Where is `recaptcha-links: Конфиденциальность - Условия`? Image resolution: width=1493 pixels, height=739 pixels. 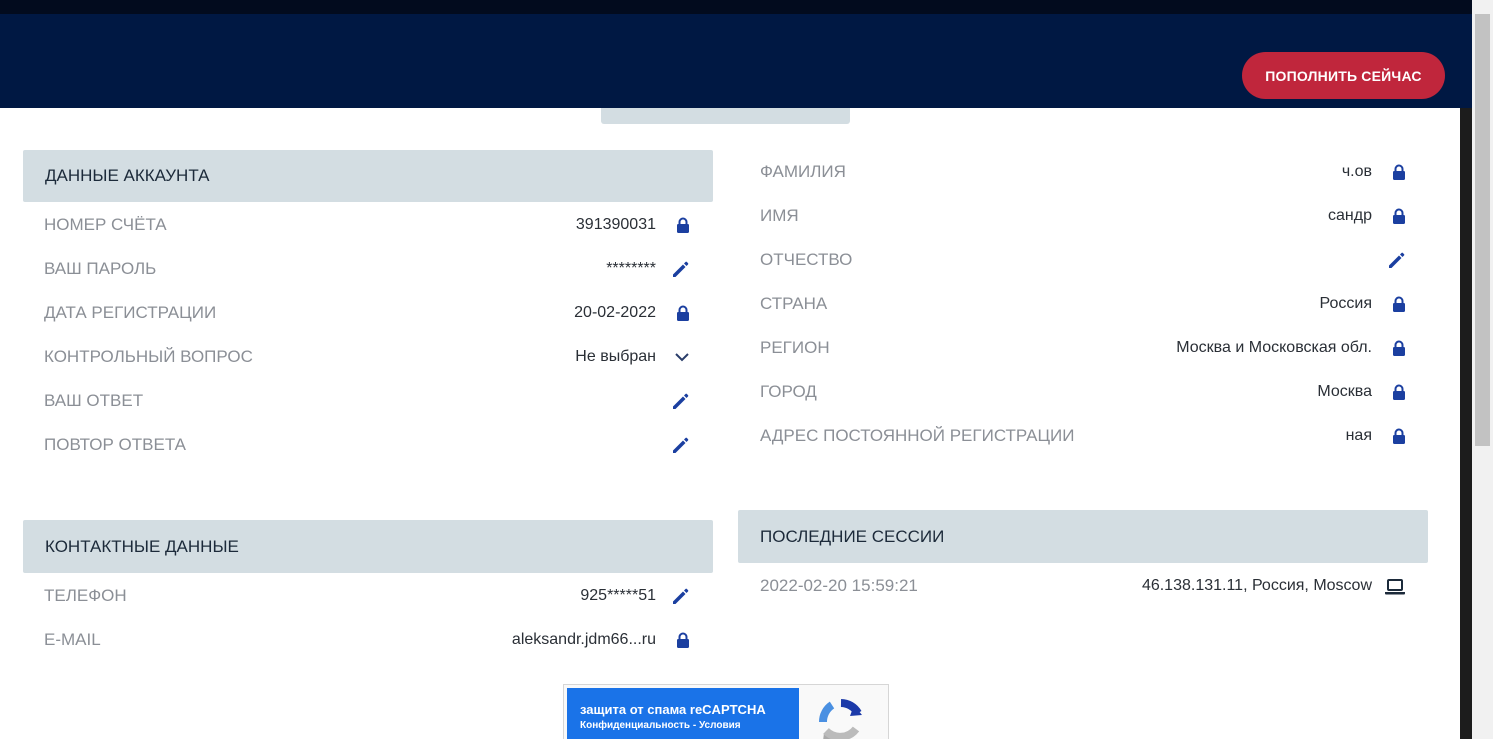 recaptcha-links: Конфиденциальность - Условия is located at coordinates (689, 725).